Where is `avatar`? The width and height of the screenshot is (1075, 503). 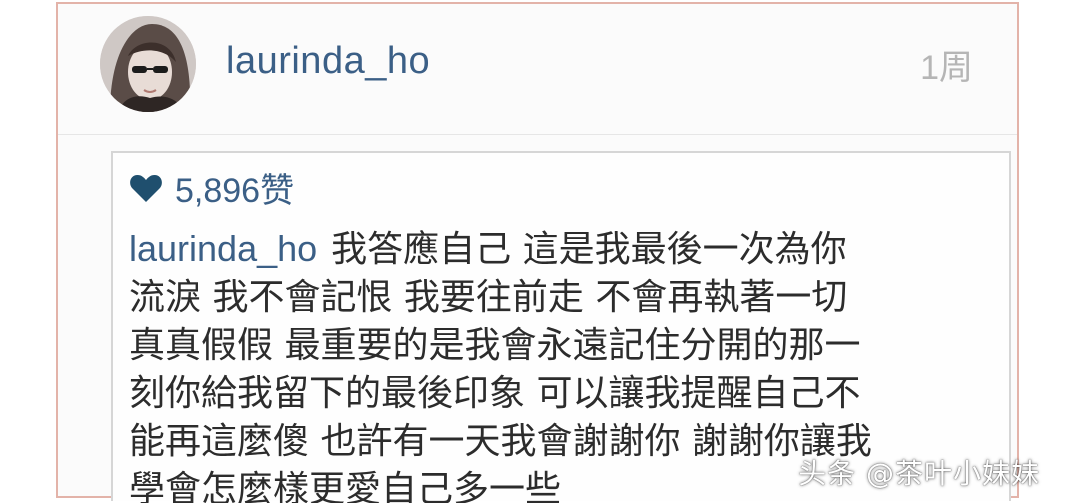 avatar is located at coordinates (148, 64).